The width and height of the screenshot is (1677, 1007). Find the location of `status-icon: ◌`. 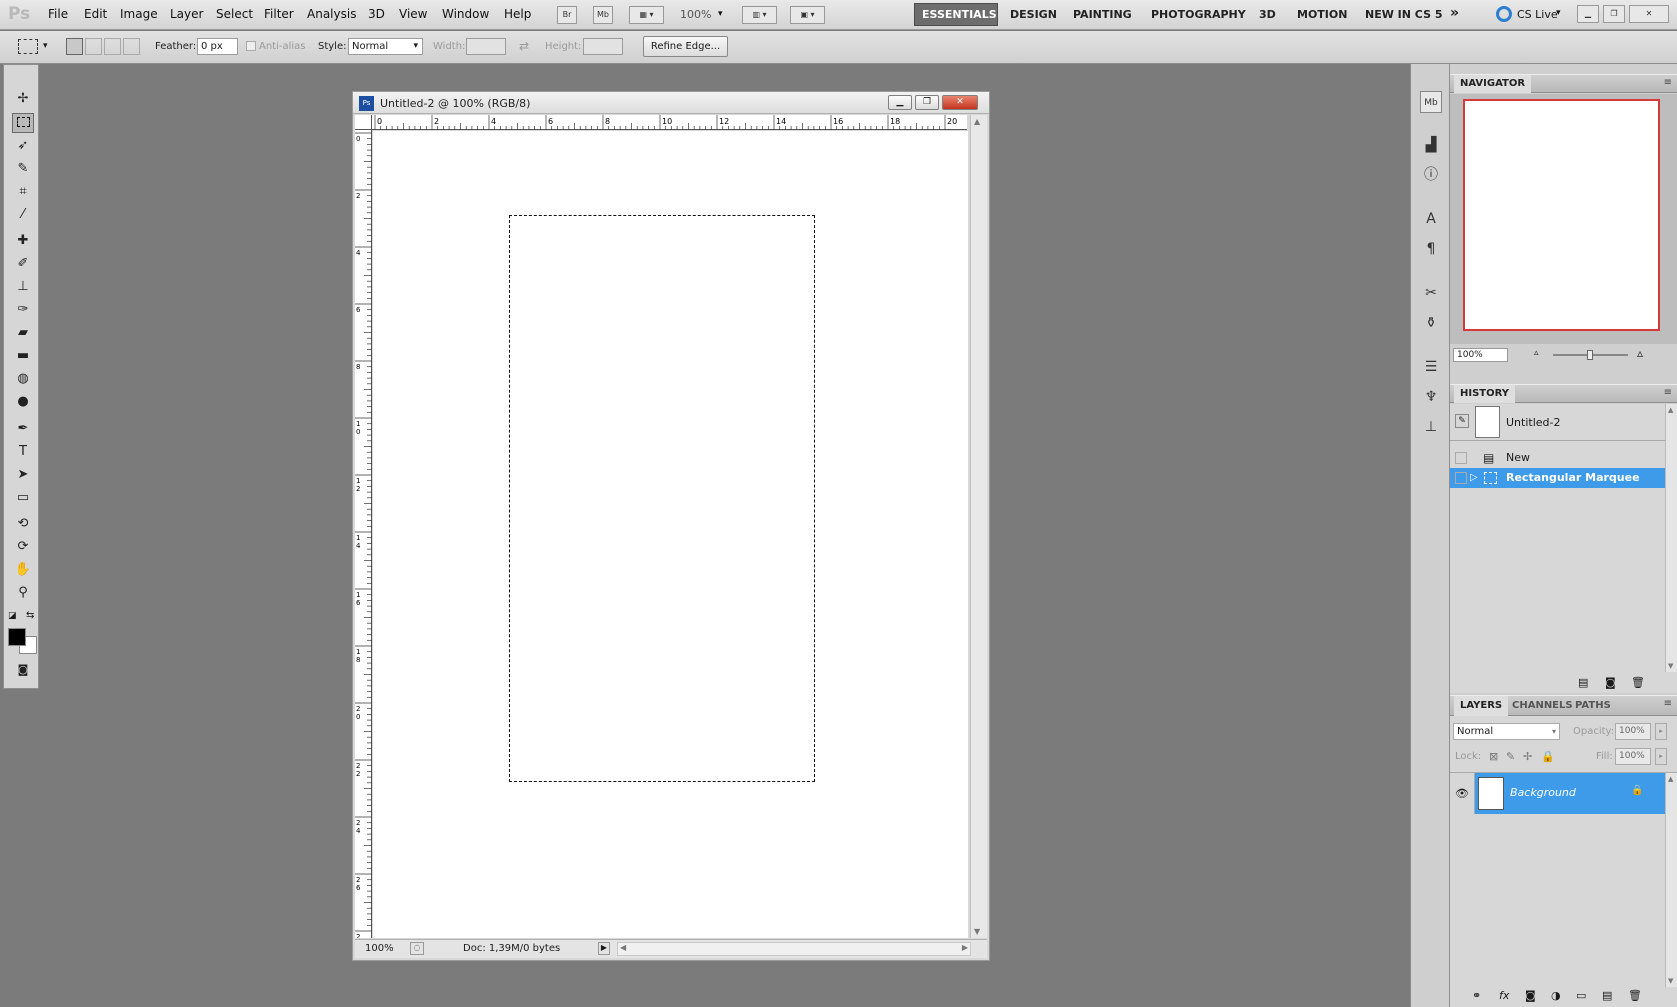

status-icon: ◌ is located at coordinates (417, 948).